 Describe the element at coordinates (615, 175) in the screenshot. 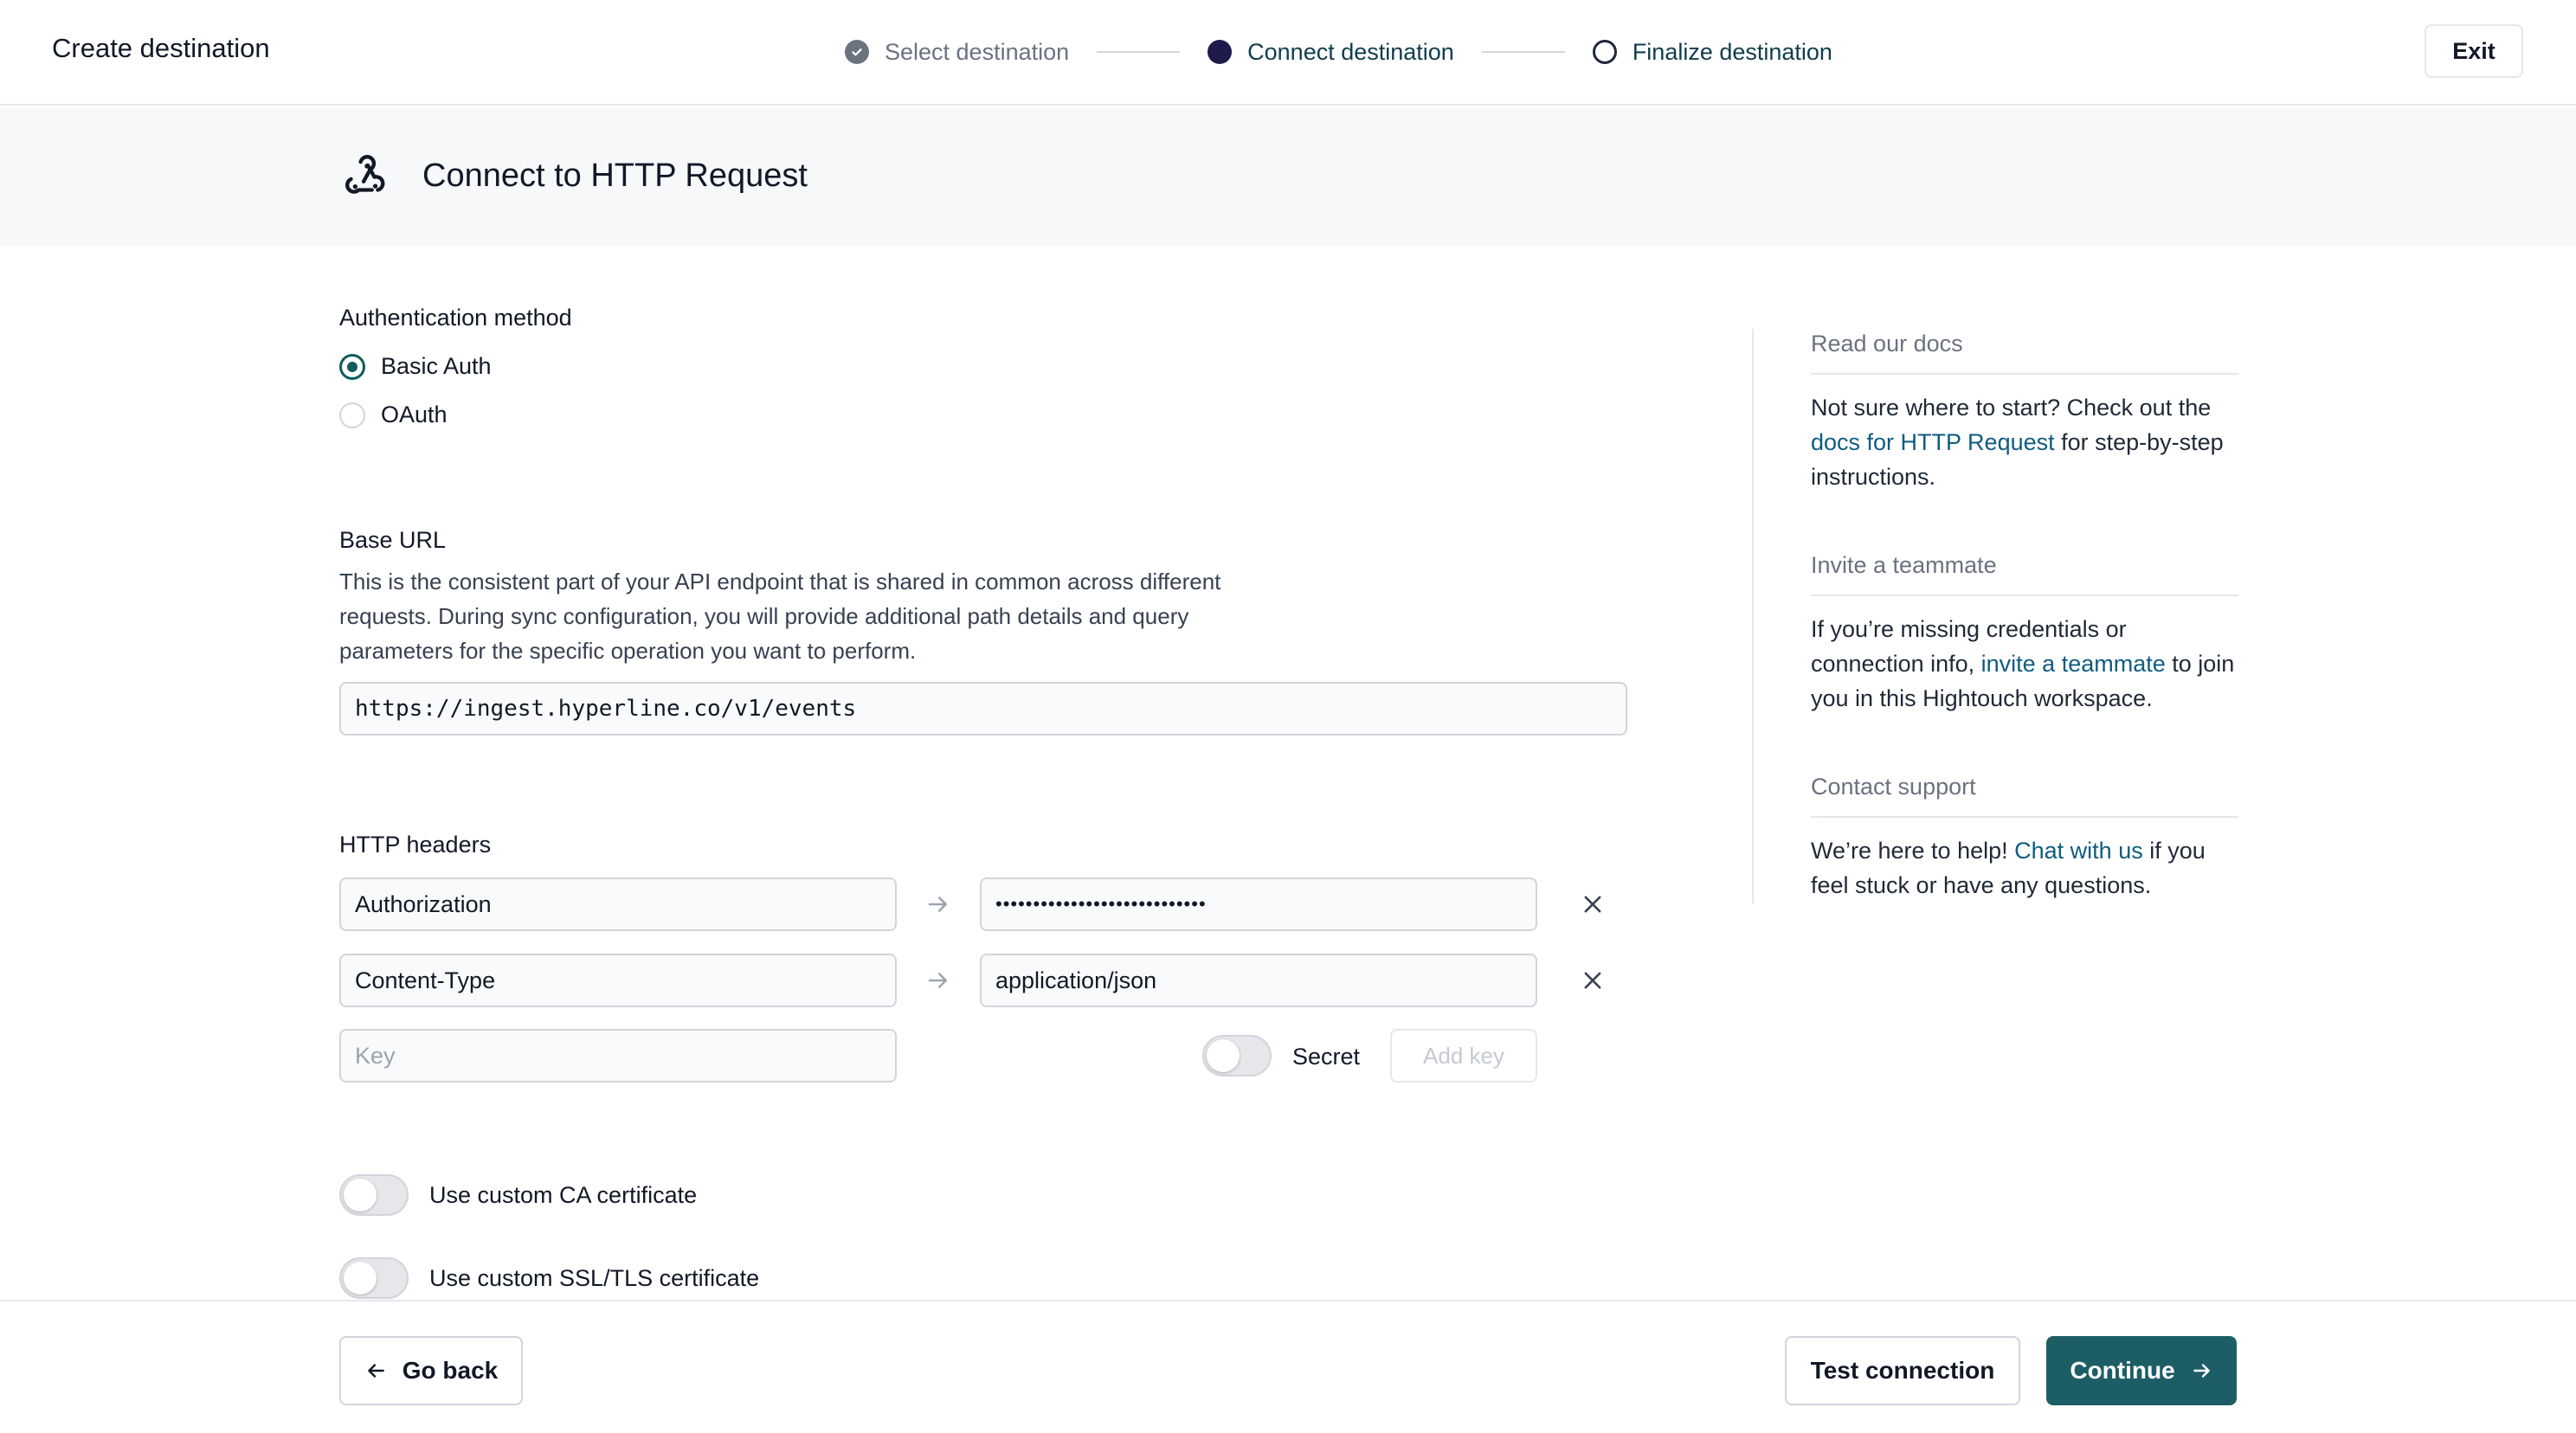

I see `connect-title: Connect to HTTP Request` at that location.